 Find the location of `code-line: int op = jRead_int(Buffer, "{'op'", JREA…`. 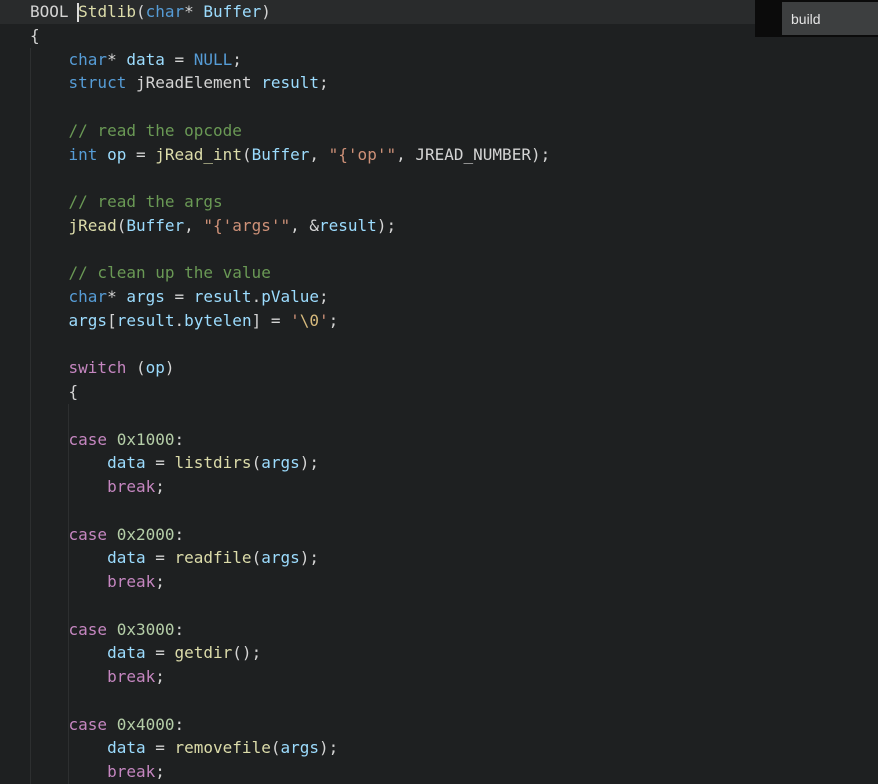

code-line: int op = jRead_int(Buffer, "{'op'", JREA… is located at coordinates (454, 155).